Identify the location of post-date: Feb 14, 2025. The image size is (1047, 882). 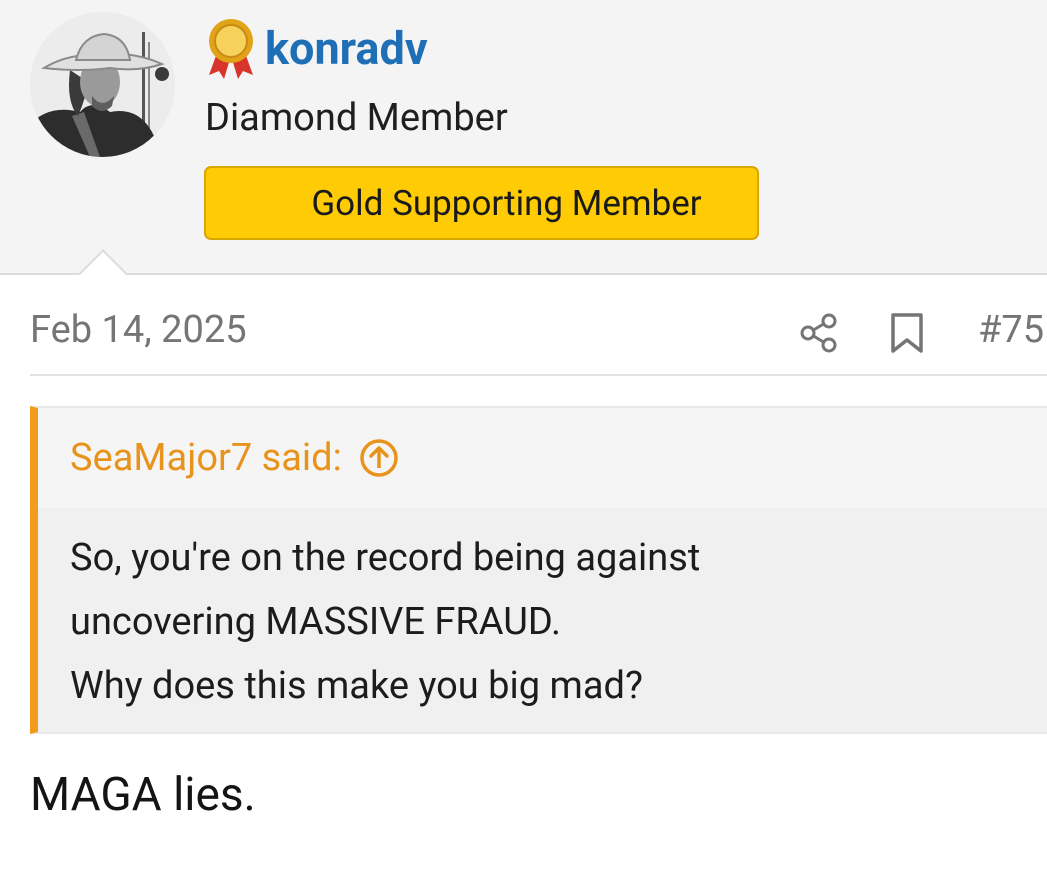
(138, 330).